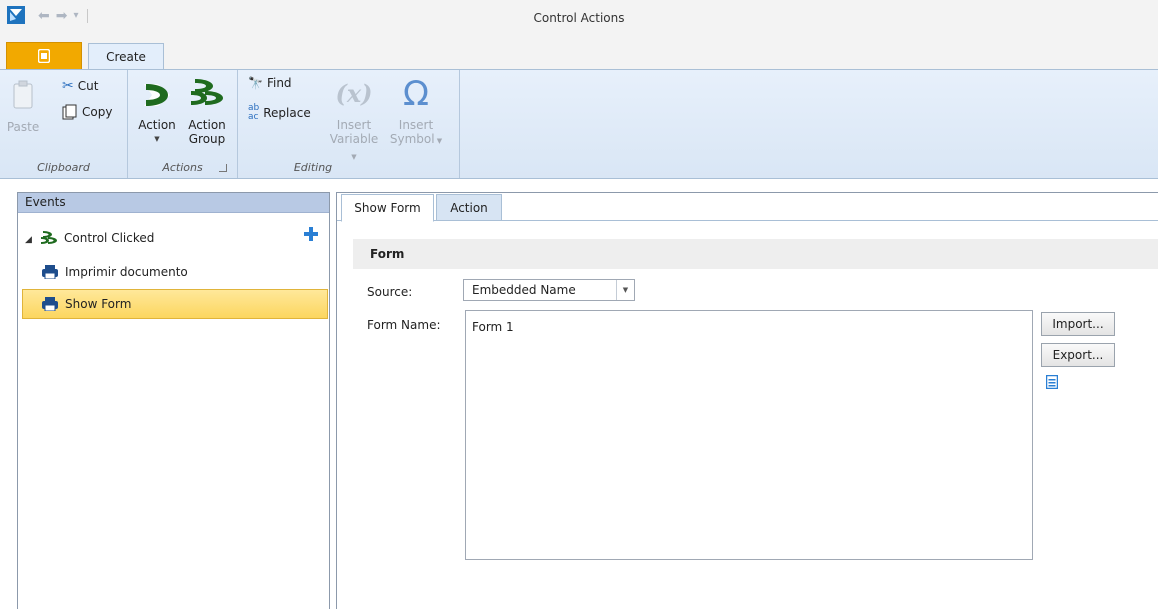 The height and width of the screenshot is (609, 1158). What do you see at coordinates (387, 208) in the screenshot?
I see `tab-show-form: Show Form` at bounding box center [387, 208].